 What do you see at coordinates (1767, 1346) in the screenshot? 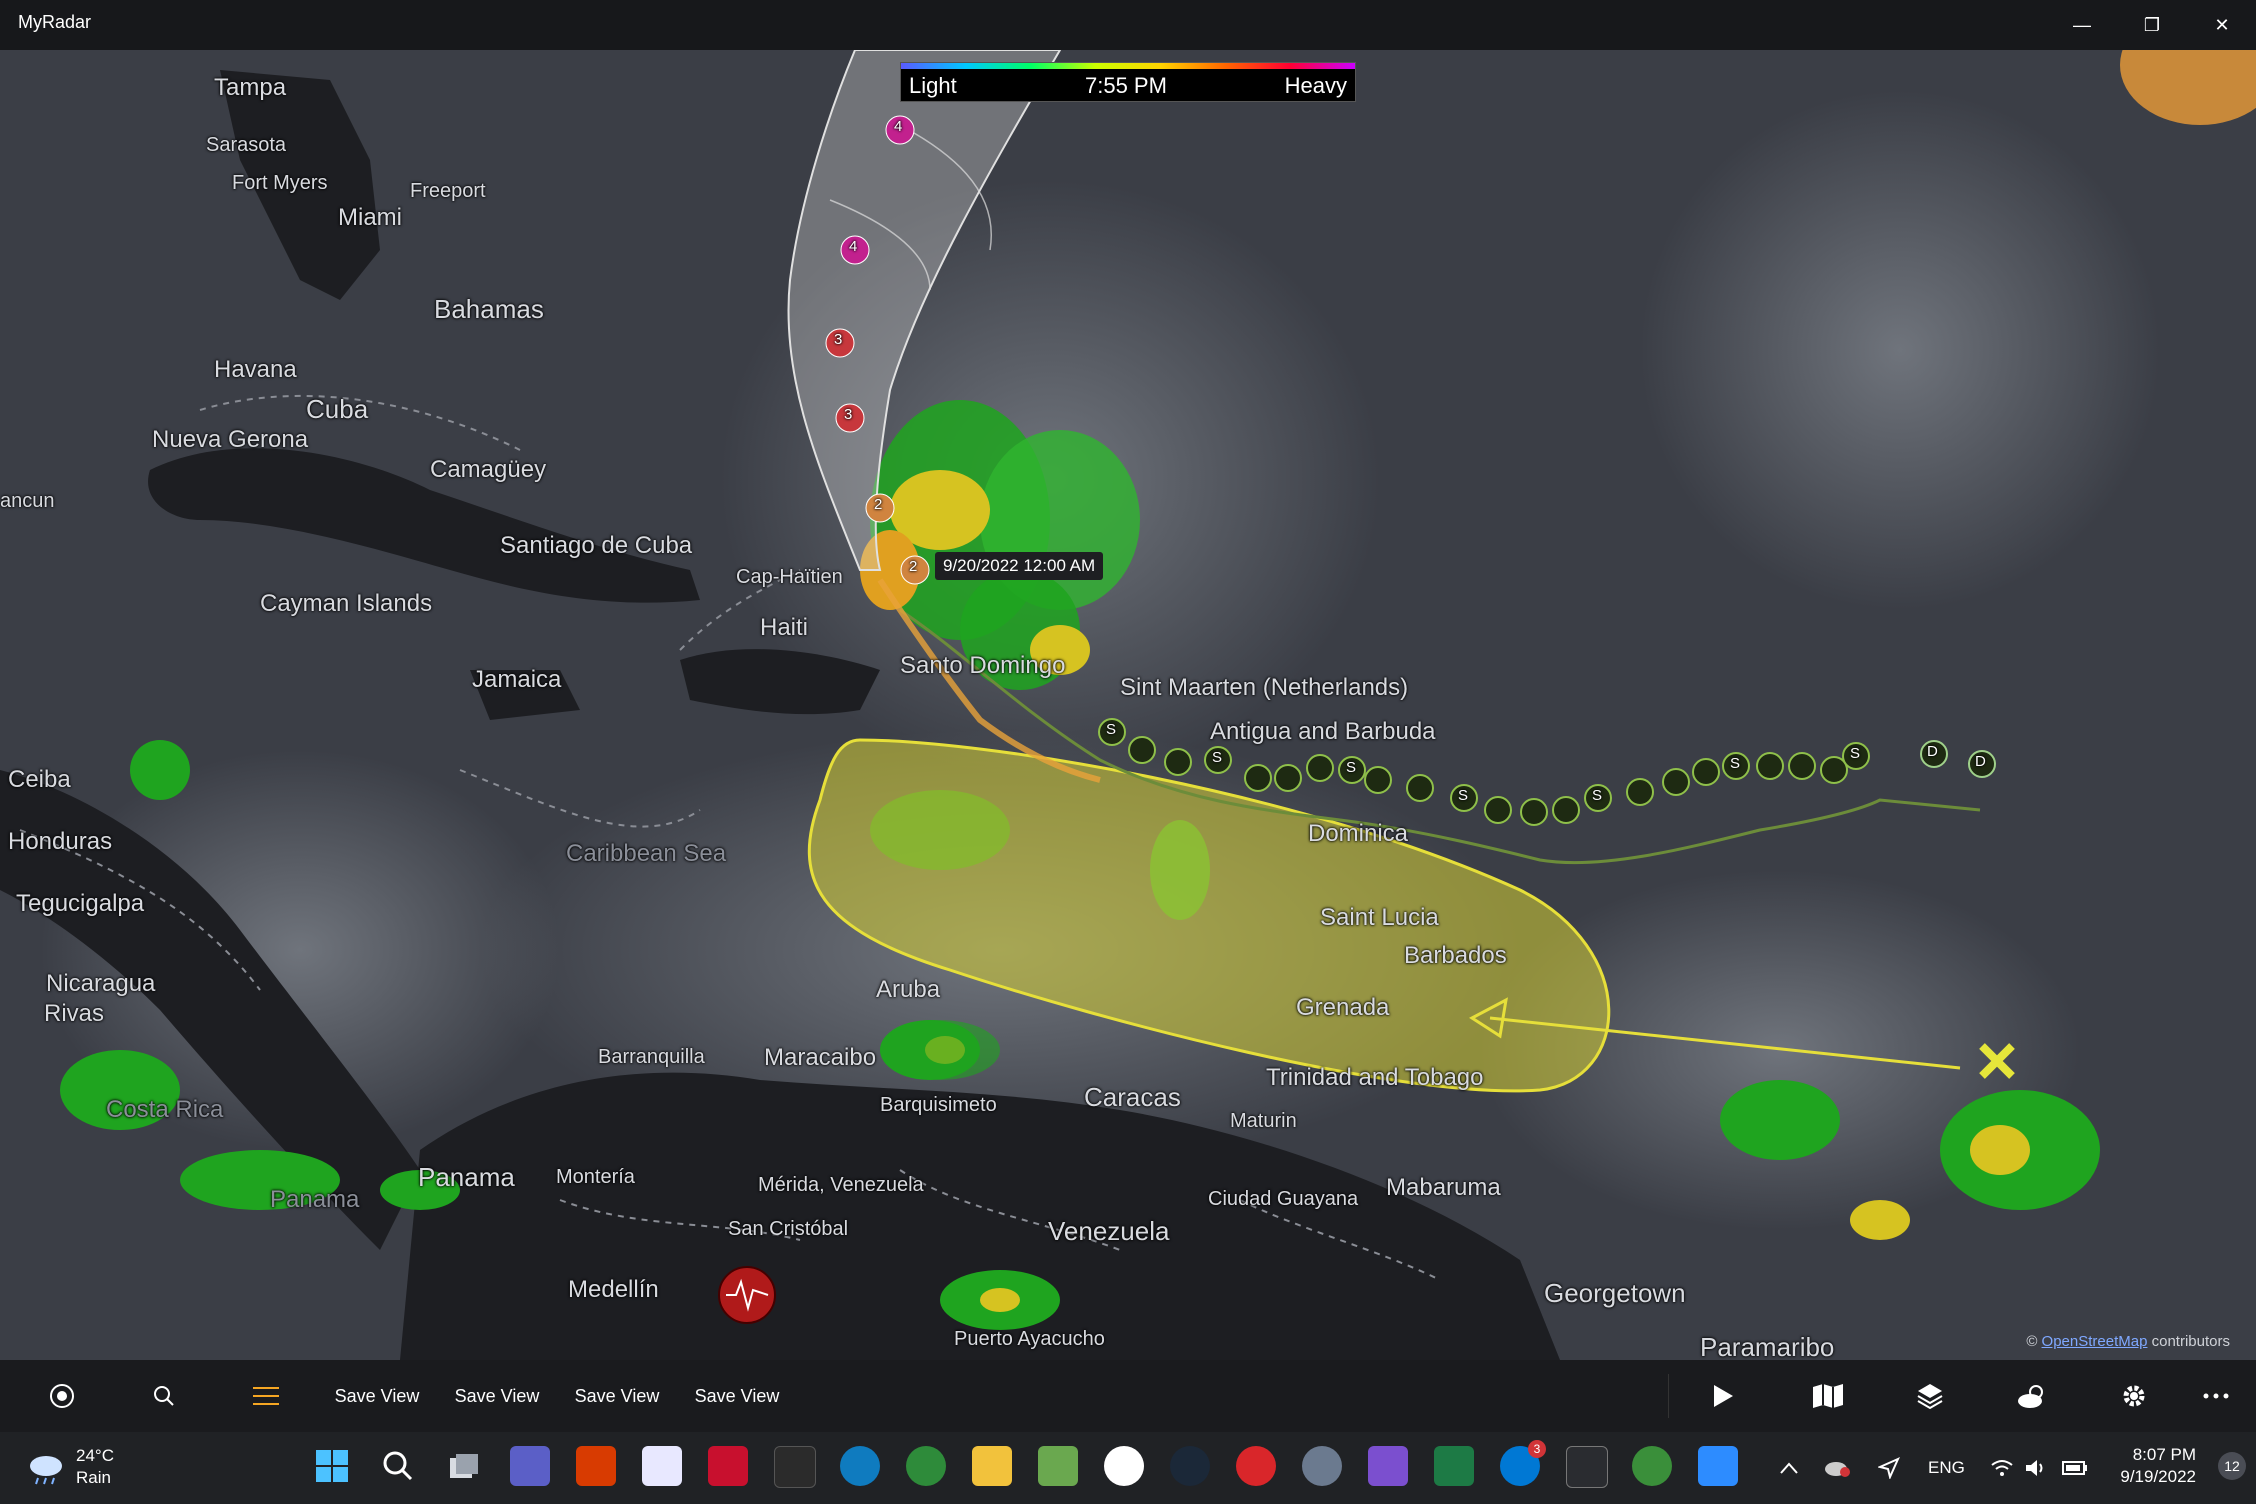
I see `place-label: Paramaribo` at bounding box center [1767, 1346].